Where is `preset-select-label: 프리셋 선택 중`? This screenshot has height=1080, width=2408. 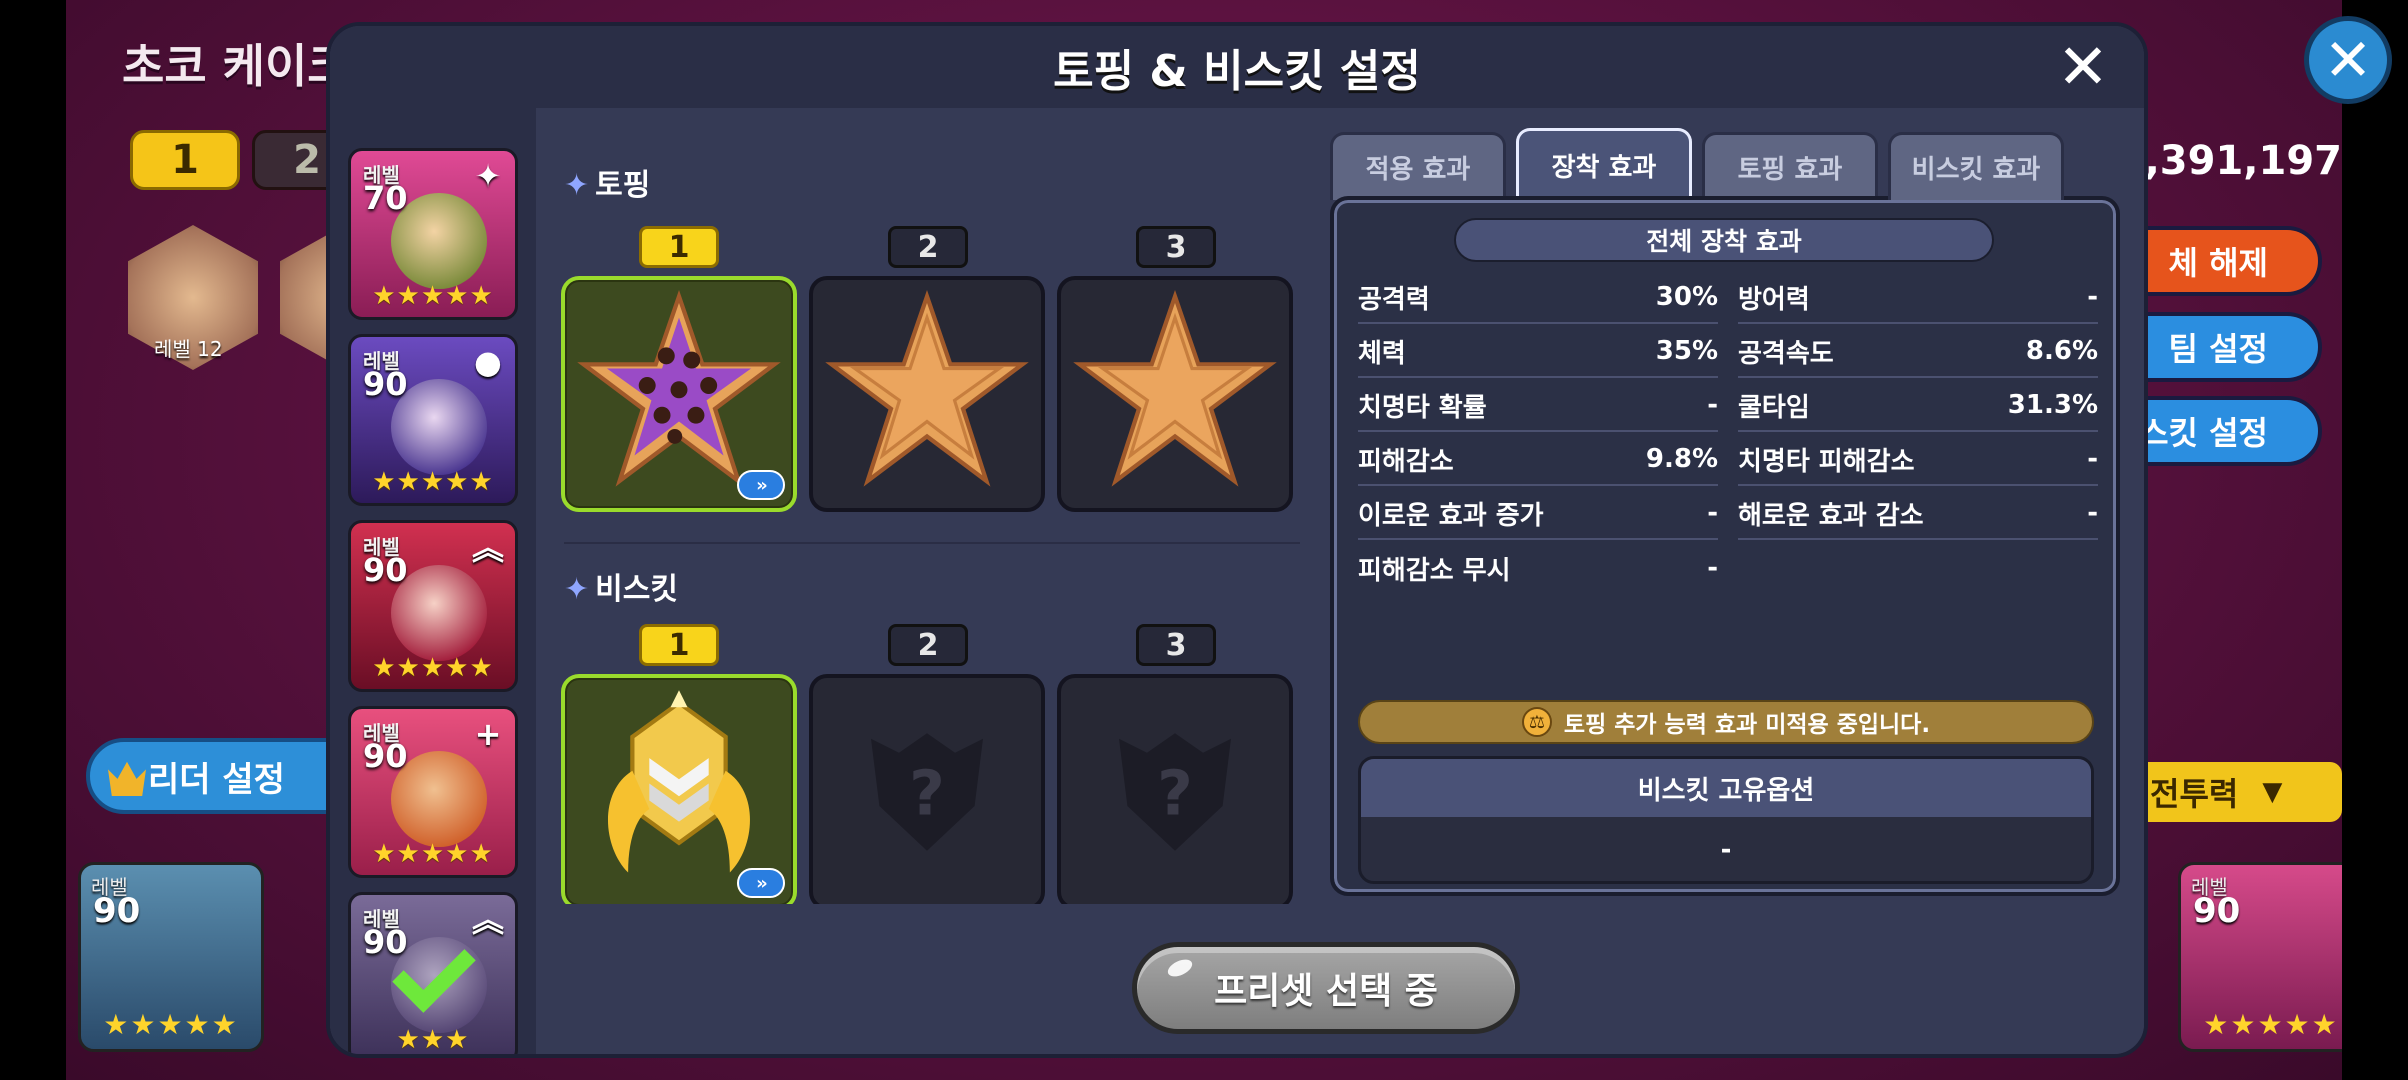
preset-select-label: 프리셋 선택 중 is located at coordinates (1326, 991).